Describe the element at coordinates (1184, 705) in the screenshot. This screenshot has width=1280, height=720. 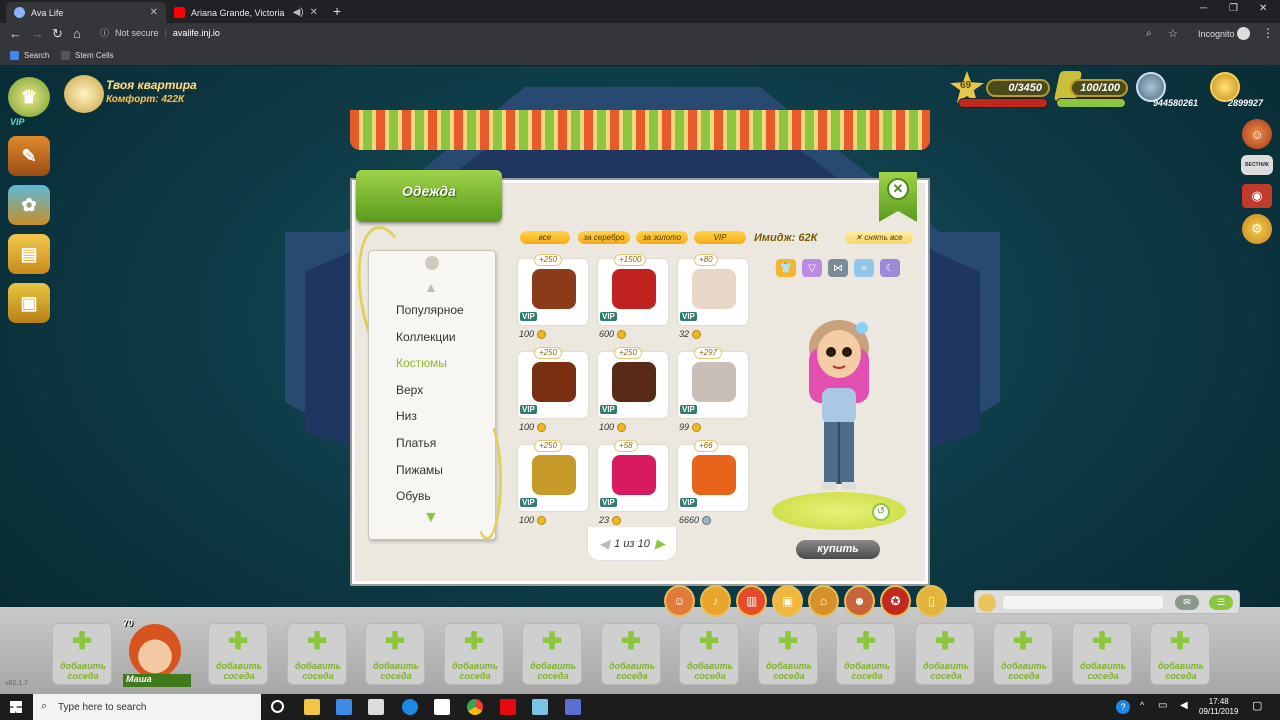
I see `volume-icon: ◀` at that location.